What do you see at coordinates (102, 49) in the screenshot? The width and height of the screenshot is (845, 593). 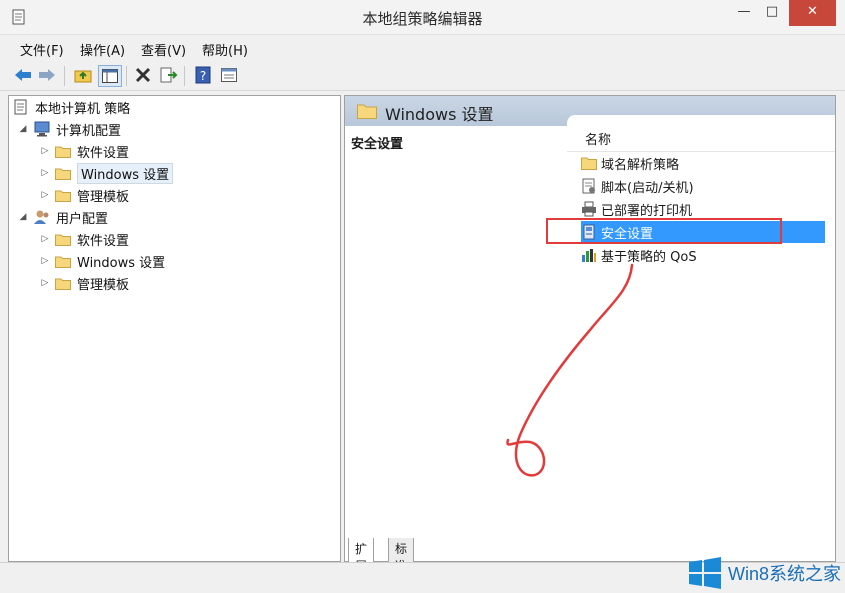 I see `menu-action: 操作(A)` at bounding box center [102, 49].